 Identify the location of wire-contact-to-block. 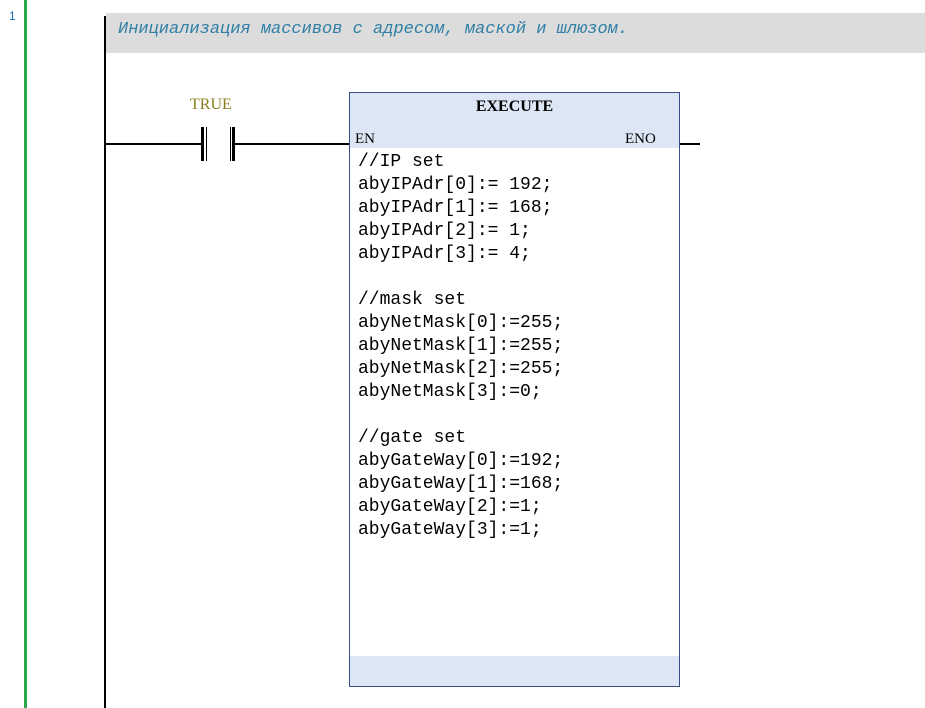
(292, 144).